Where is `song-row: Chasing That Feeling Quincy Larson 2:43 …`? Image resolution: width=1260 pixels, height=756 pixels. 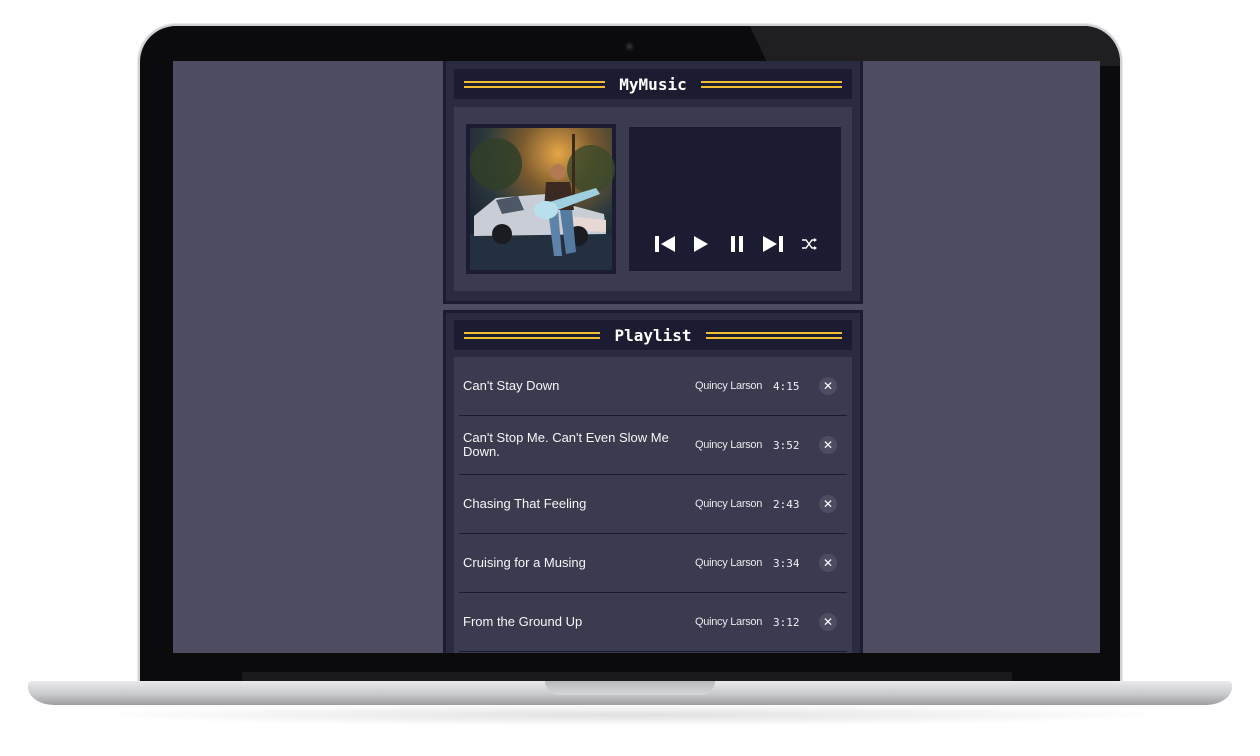
song-row: Chasing That Feeling Quincy Larson 2:43 … is located at coordinates (653, 504).